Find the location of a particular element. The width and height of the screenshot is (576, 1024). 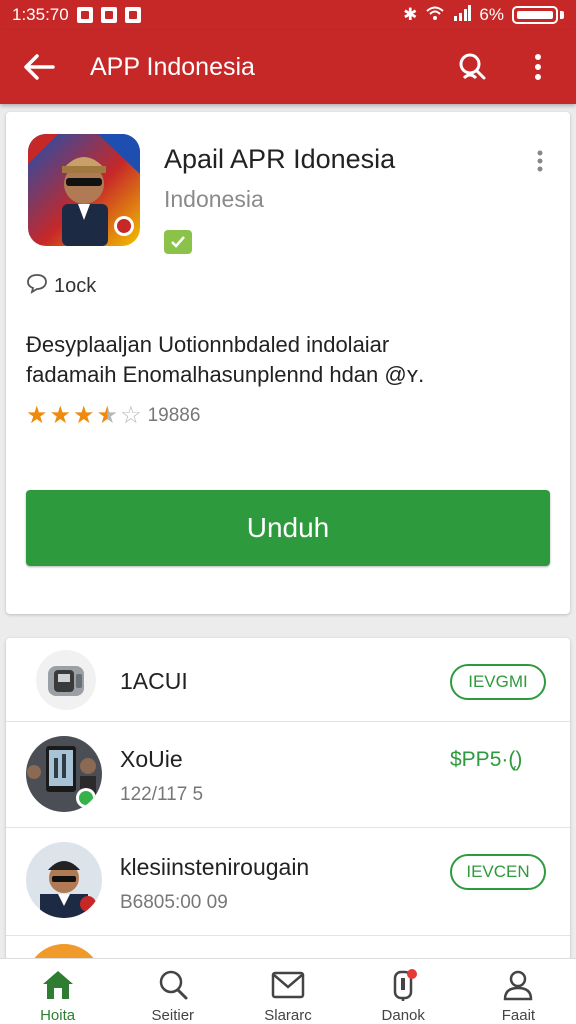

nav-label: Seitier is located at coordinates (173, 1015).